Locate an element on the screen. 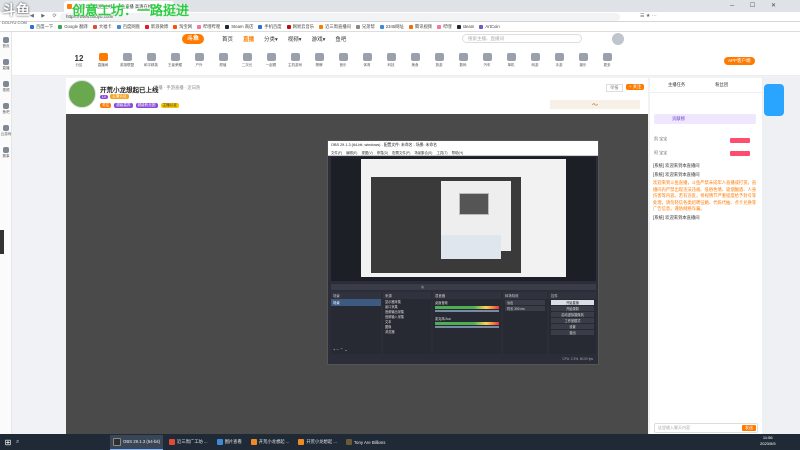 Image resolution: width=800 pixels, height=450 pixels. exit-button: 退出 is located at coordinates (572, 332).